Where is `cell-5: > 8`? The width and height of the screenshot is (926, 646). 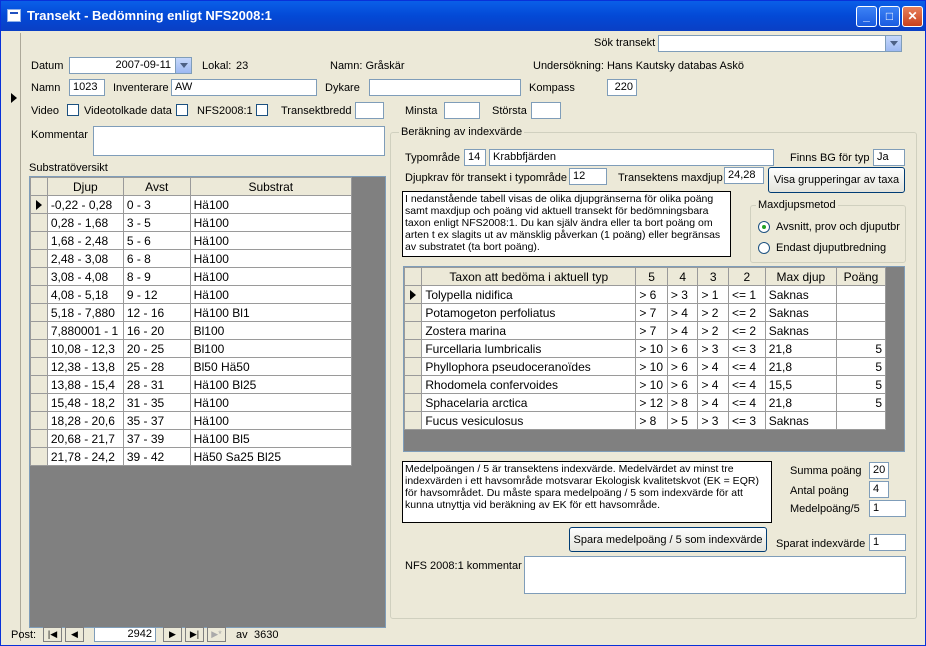
cell-5: > 8 is located at coordinates (651, 420).